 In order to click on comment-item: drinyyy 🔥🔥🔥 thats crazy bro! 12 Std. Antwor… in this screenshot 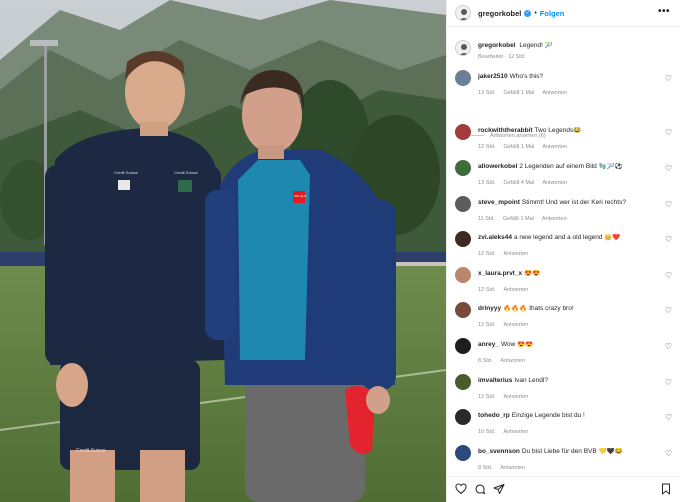, I will do `click(563, 319)`.